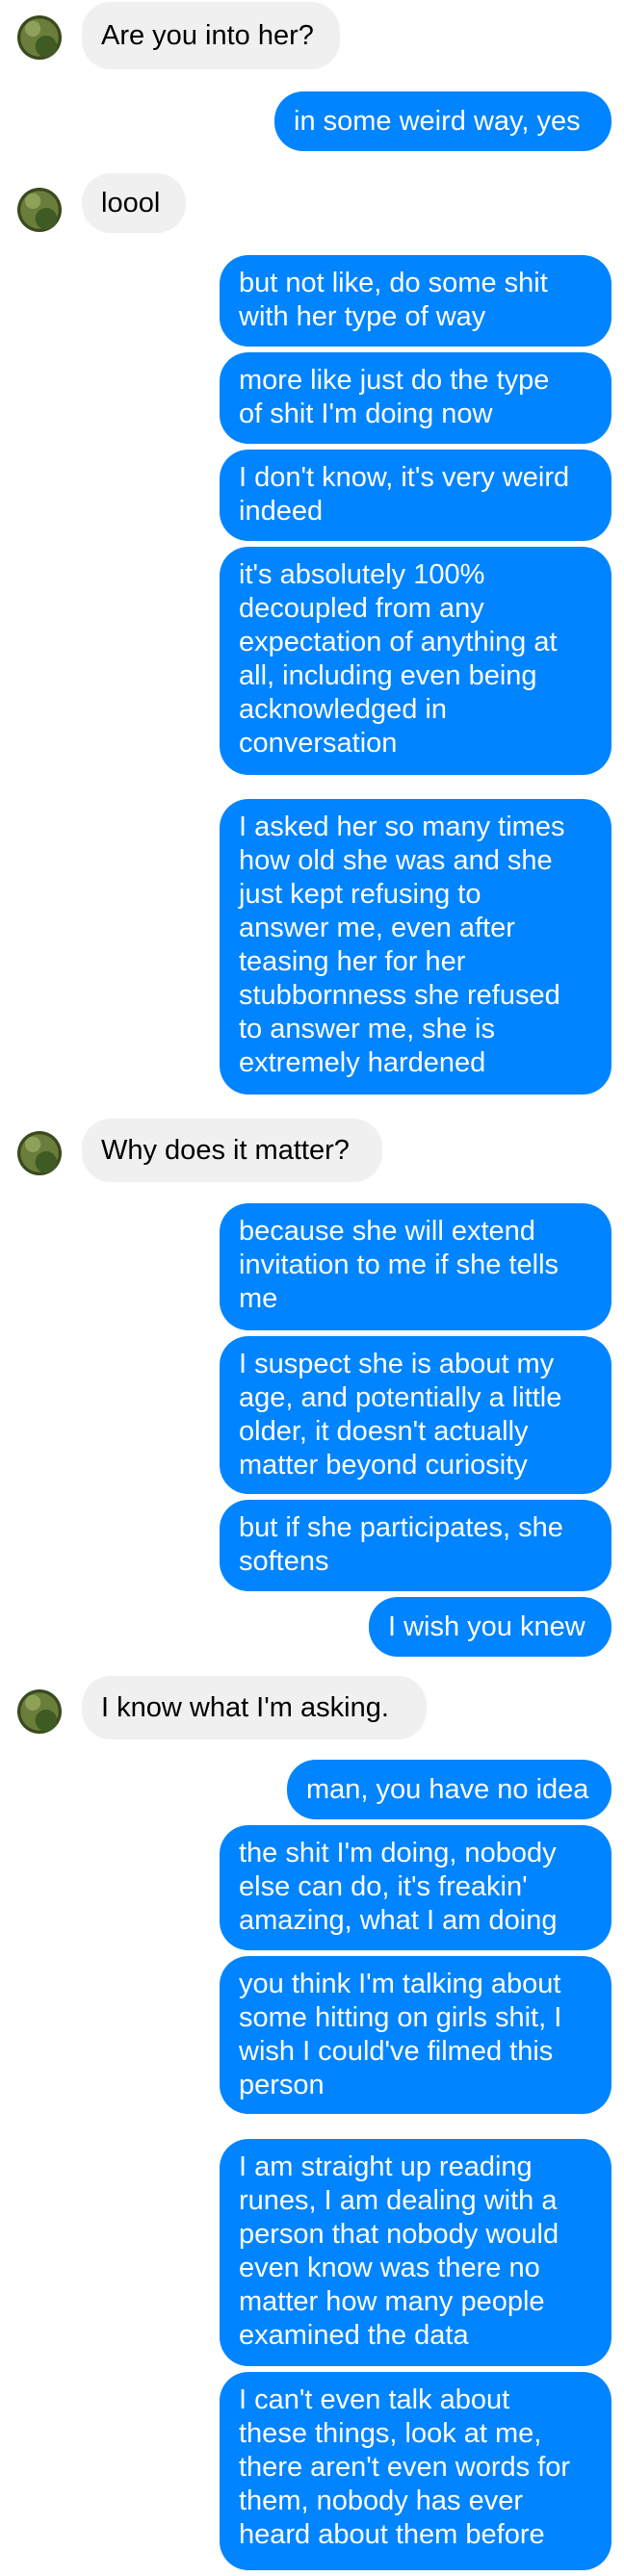 The width and height of the screenshot is (624, 2576). I want to click on sent-message-bubble: in some weird way, yes, so click(443, 121).